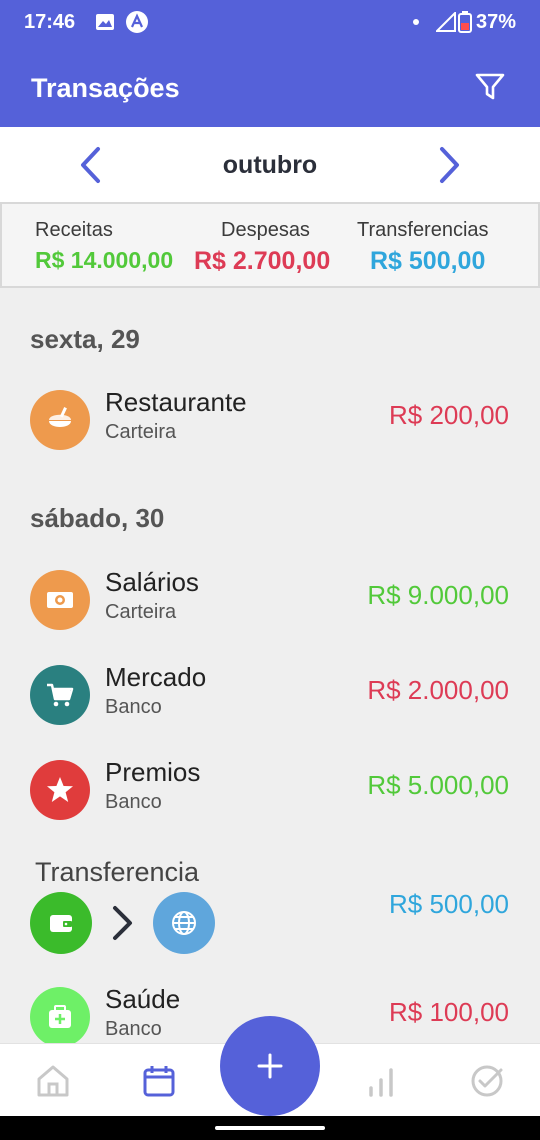 Image resolution: width=540 pixels, height=1140 pixels. Describe the element at coordinates (97, 518) in the screenshot. I see `day-header: sábado, 30` at that location.